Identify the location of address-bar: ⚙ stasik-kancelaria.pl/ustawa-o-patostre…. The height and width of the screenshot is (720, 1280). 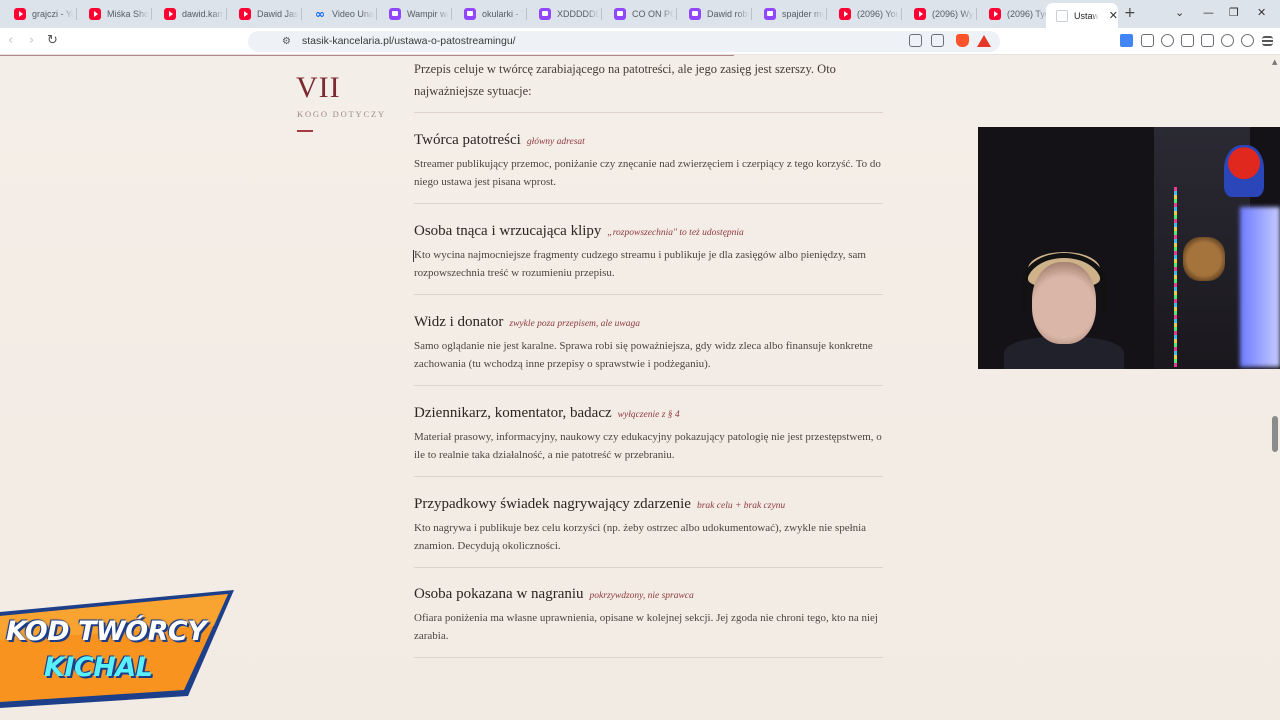
(624, 41).